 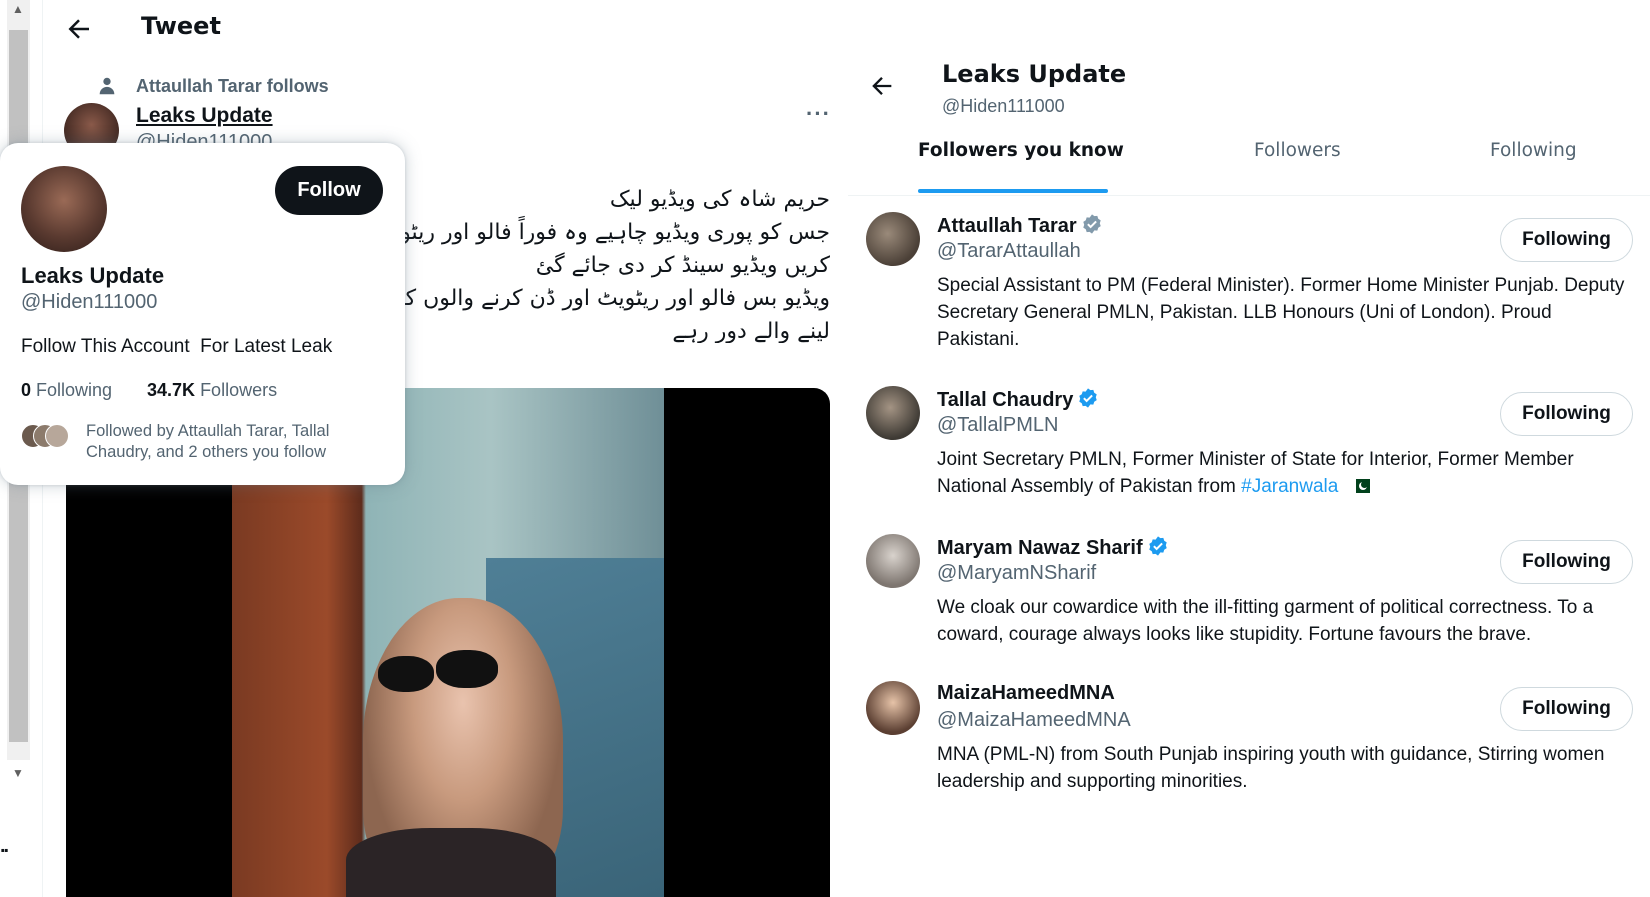 What do you see at coordinates (232, 86) in the screenshot?
I see `social-context: Attaullah Tarar follows` at bounding box center [232, 86].